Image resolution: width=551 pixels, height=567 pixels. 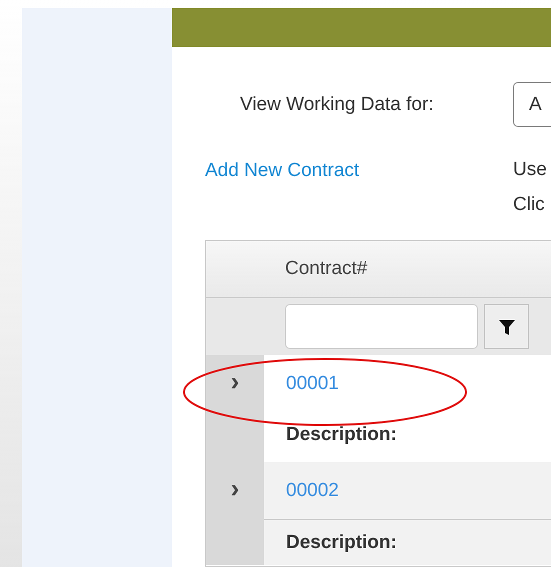 I want to click on filter-input, so click(x=381, y=326).